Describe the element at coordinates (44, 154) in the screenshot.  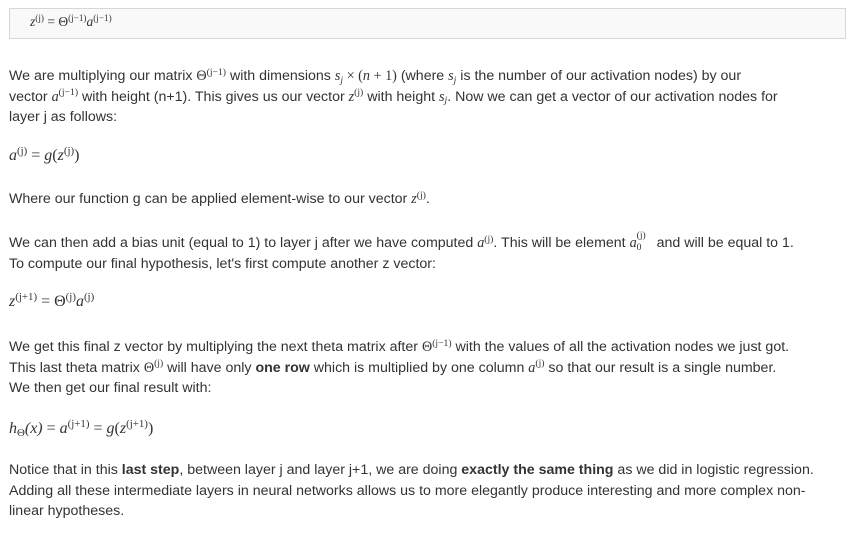
I see `equation-a-equals-g-z: a(j) = g(z(j))` at that location.